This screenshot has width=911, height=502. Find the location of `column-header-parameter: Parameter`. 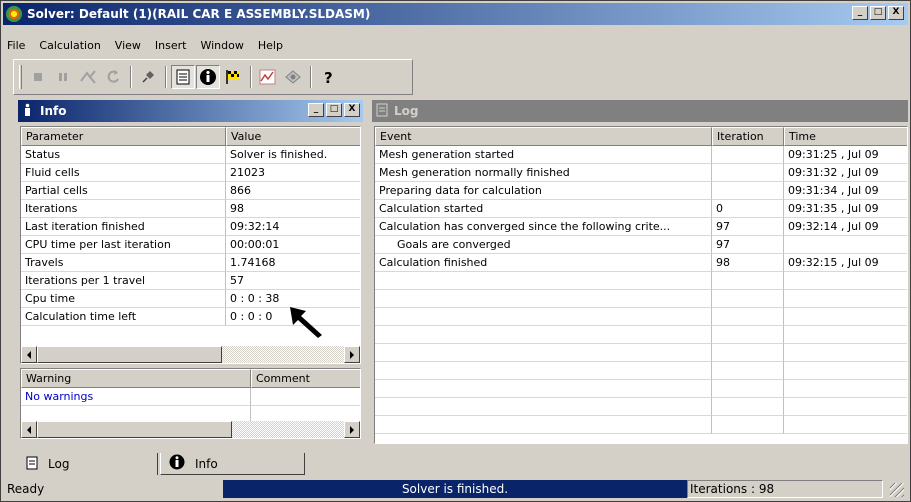

column-header-parameter: Parameter is located at coordinates (123, 136).